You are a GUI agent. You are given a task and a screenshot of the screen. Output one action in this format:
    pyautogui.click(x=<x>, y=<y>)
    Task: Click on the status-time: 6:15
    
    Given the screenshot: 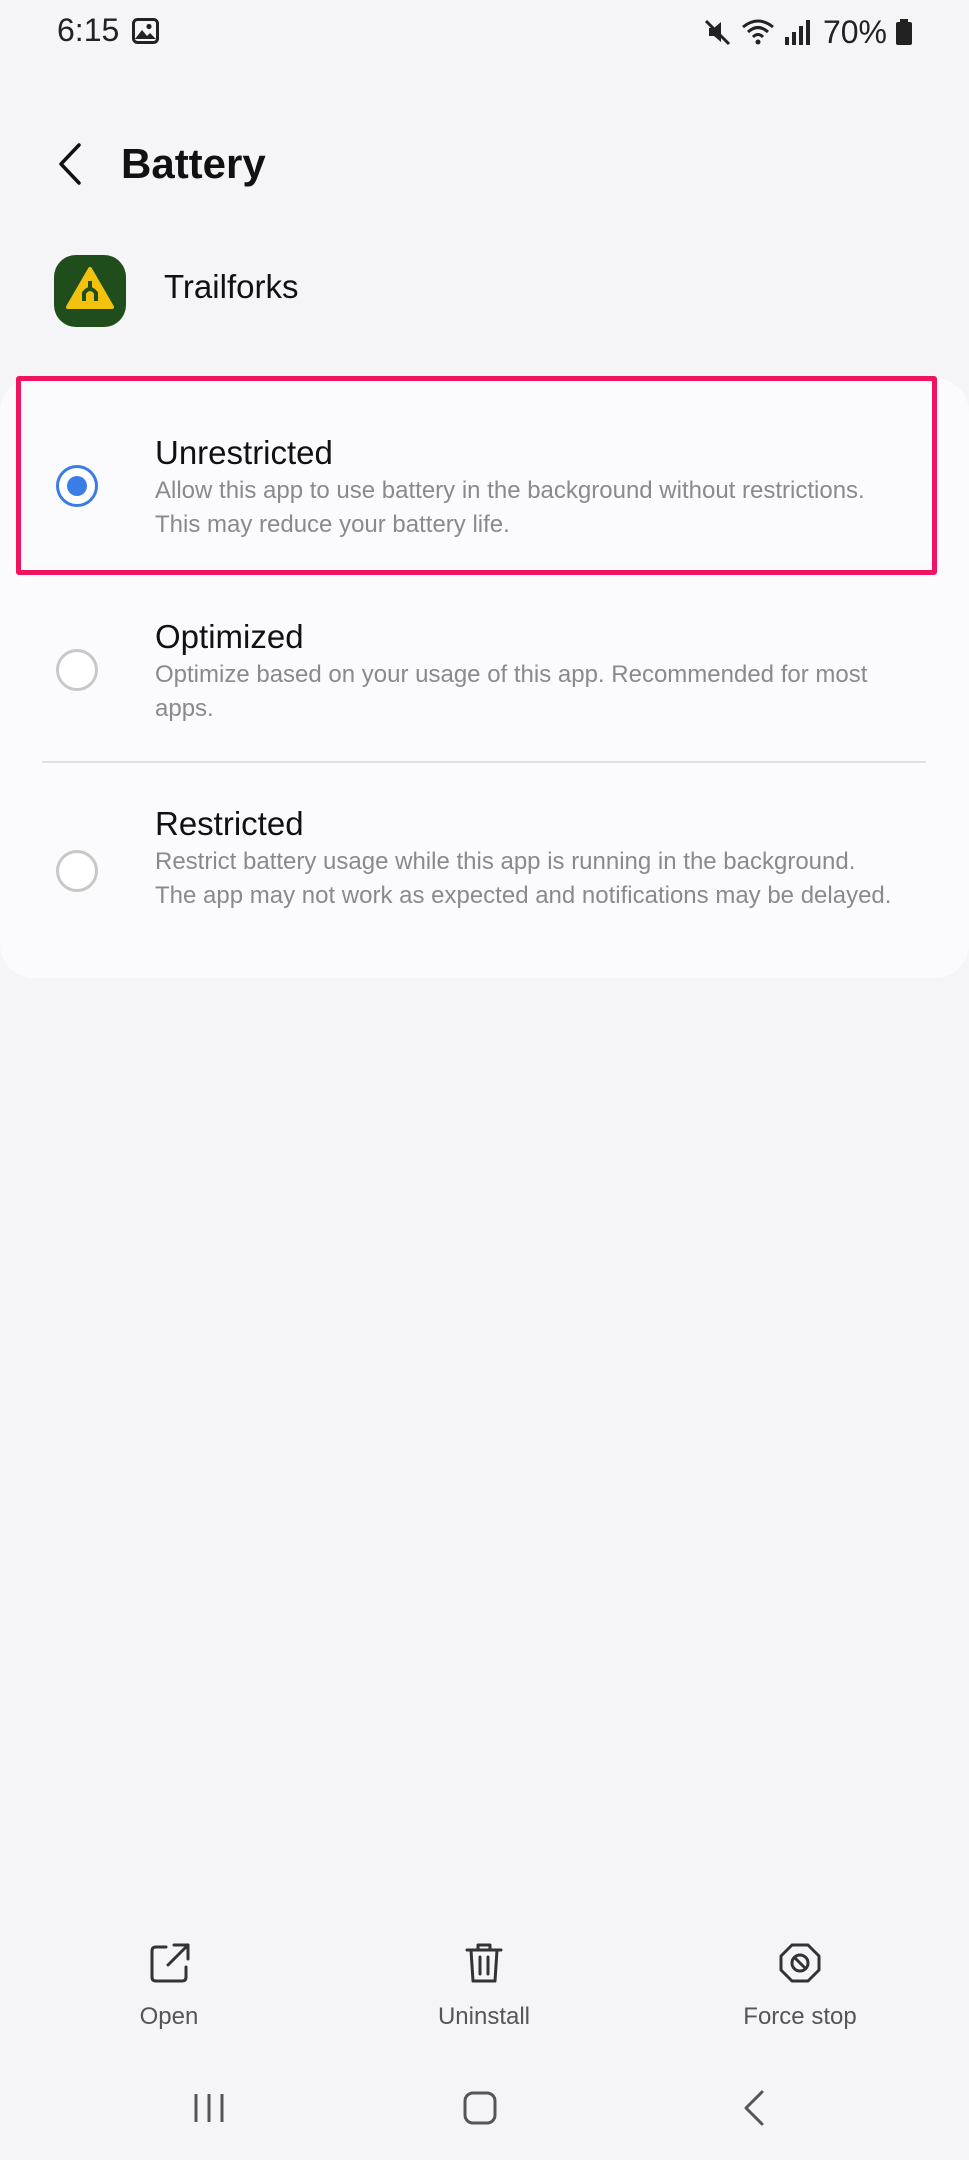 What is the action you would take?
    pyautogui.click(x=88, y=30)
    